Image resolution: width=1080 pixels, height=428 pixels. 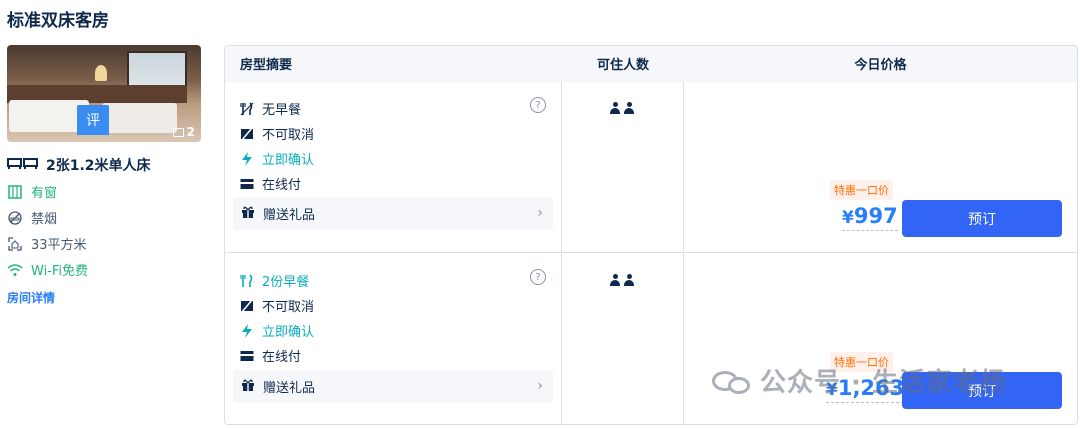 I want to click on no-smoking-icon, so click(x=15, y=218).